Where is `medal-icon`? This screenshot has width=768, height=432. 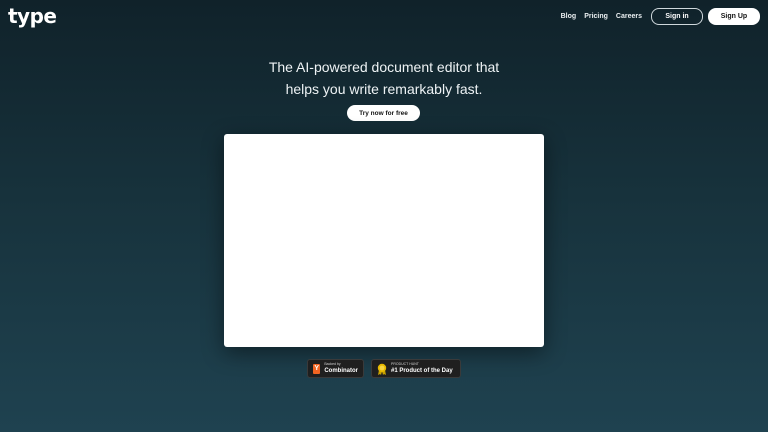
medal-icon is located at coordinates (382, 369).